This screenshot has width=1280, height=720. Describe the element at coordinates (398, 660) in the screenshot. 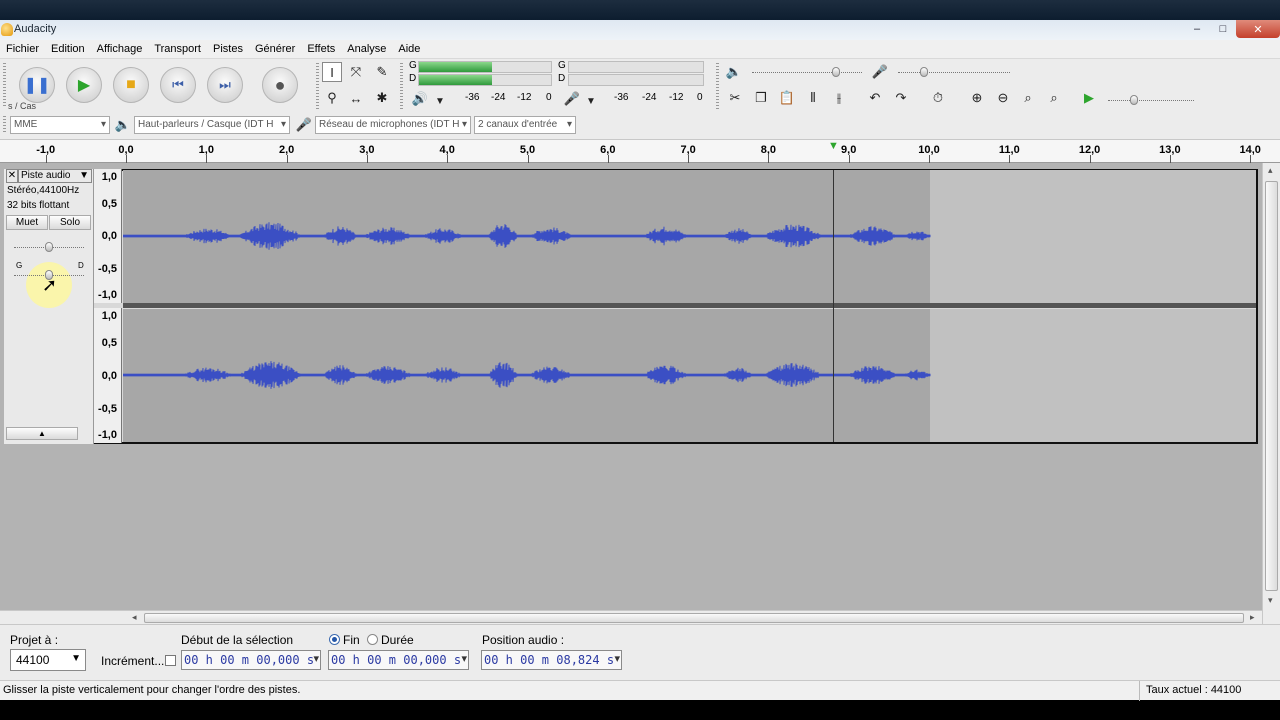

I see `selection-end-time: 00 h 00 m 00,000 s` at that location.